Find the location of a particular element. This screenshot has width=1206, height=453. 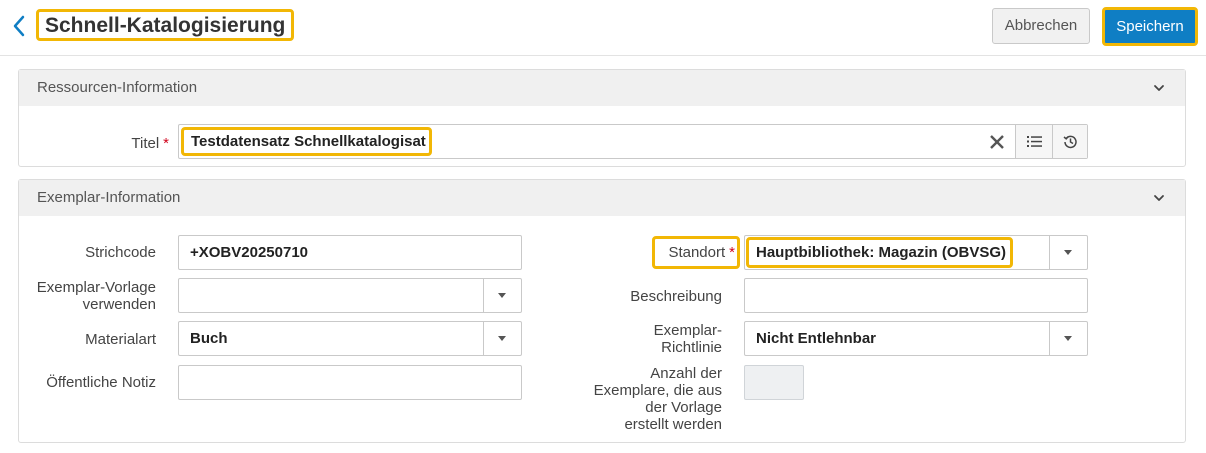

material-label: Materialart is located at coordinates (120, 339).